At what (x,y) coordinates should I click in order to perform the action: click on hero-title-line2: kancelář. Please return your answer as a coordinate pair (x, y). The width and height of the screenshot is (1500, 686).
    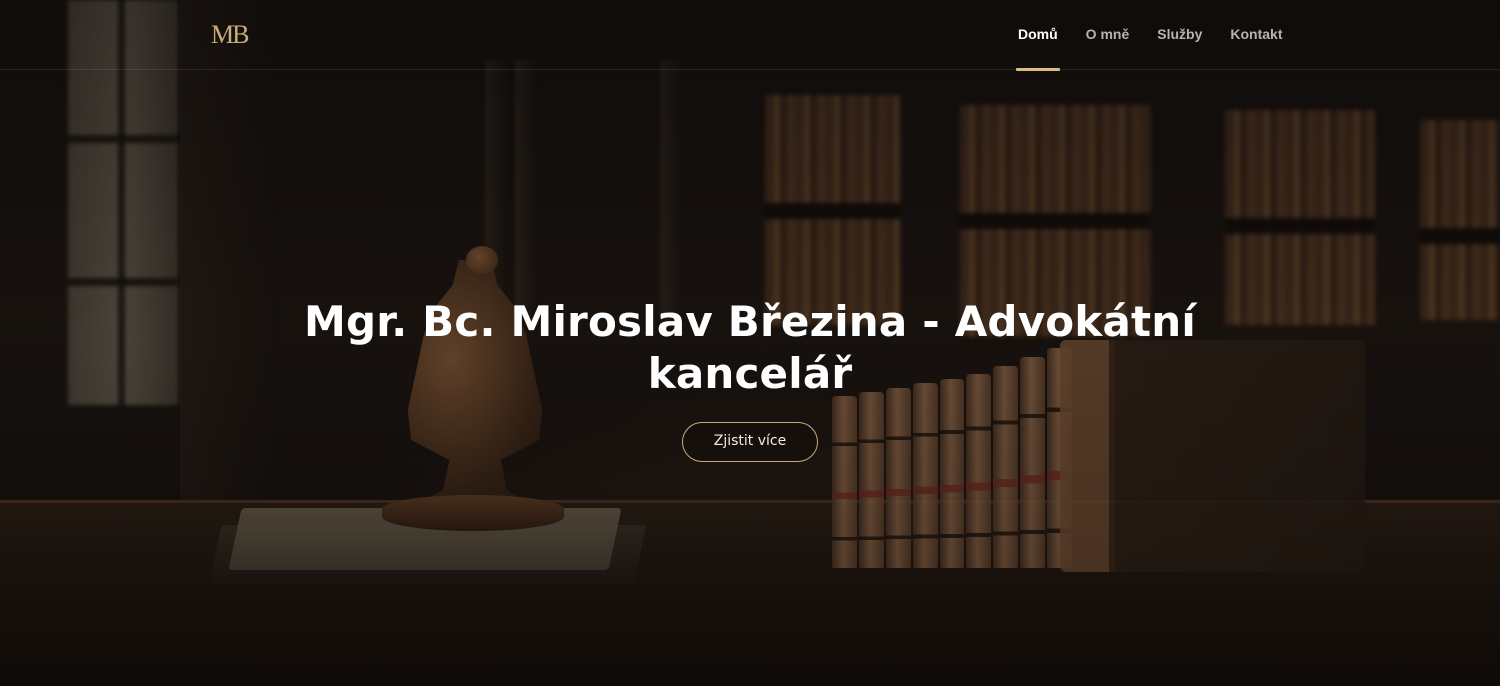
    Looking at the image, I should click on (750, 373).